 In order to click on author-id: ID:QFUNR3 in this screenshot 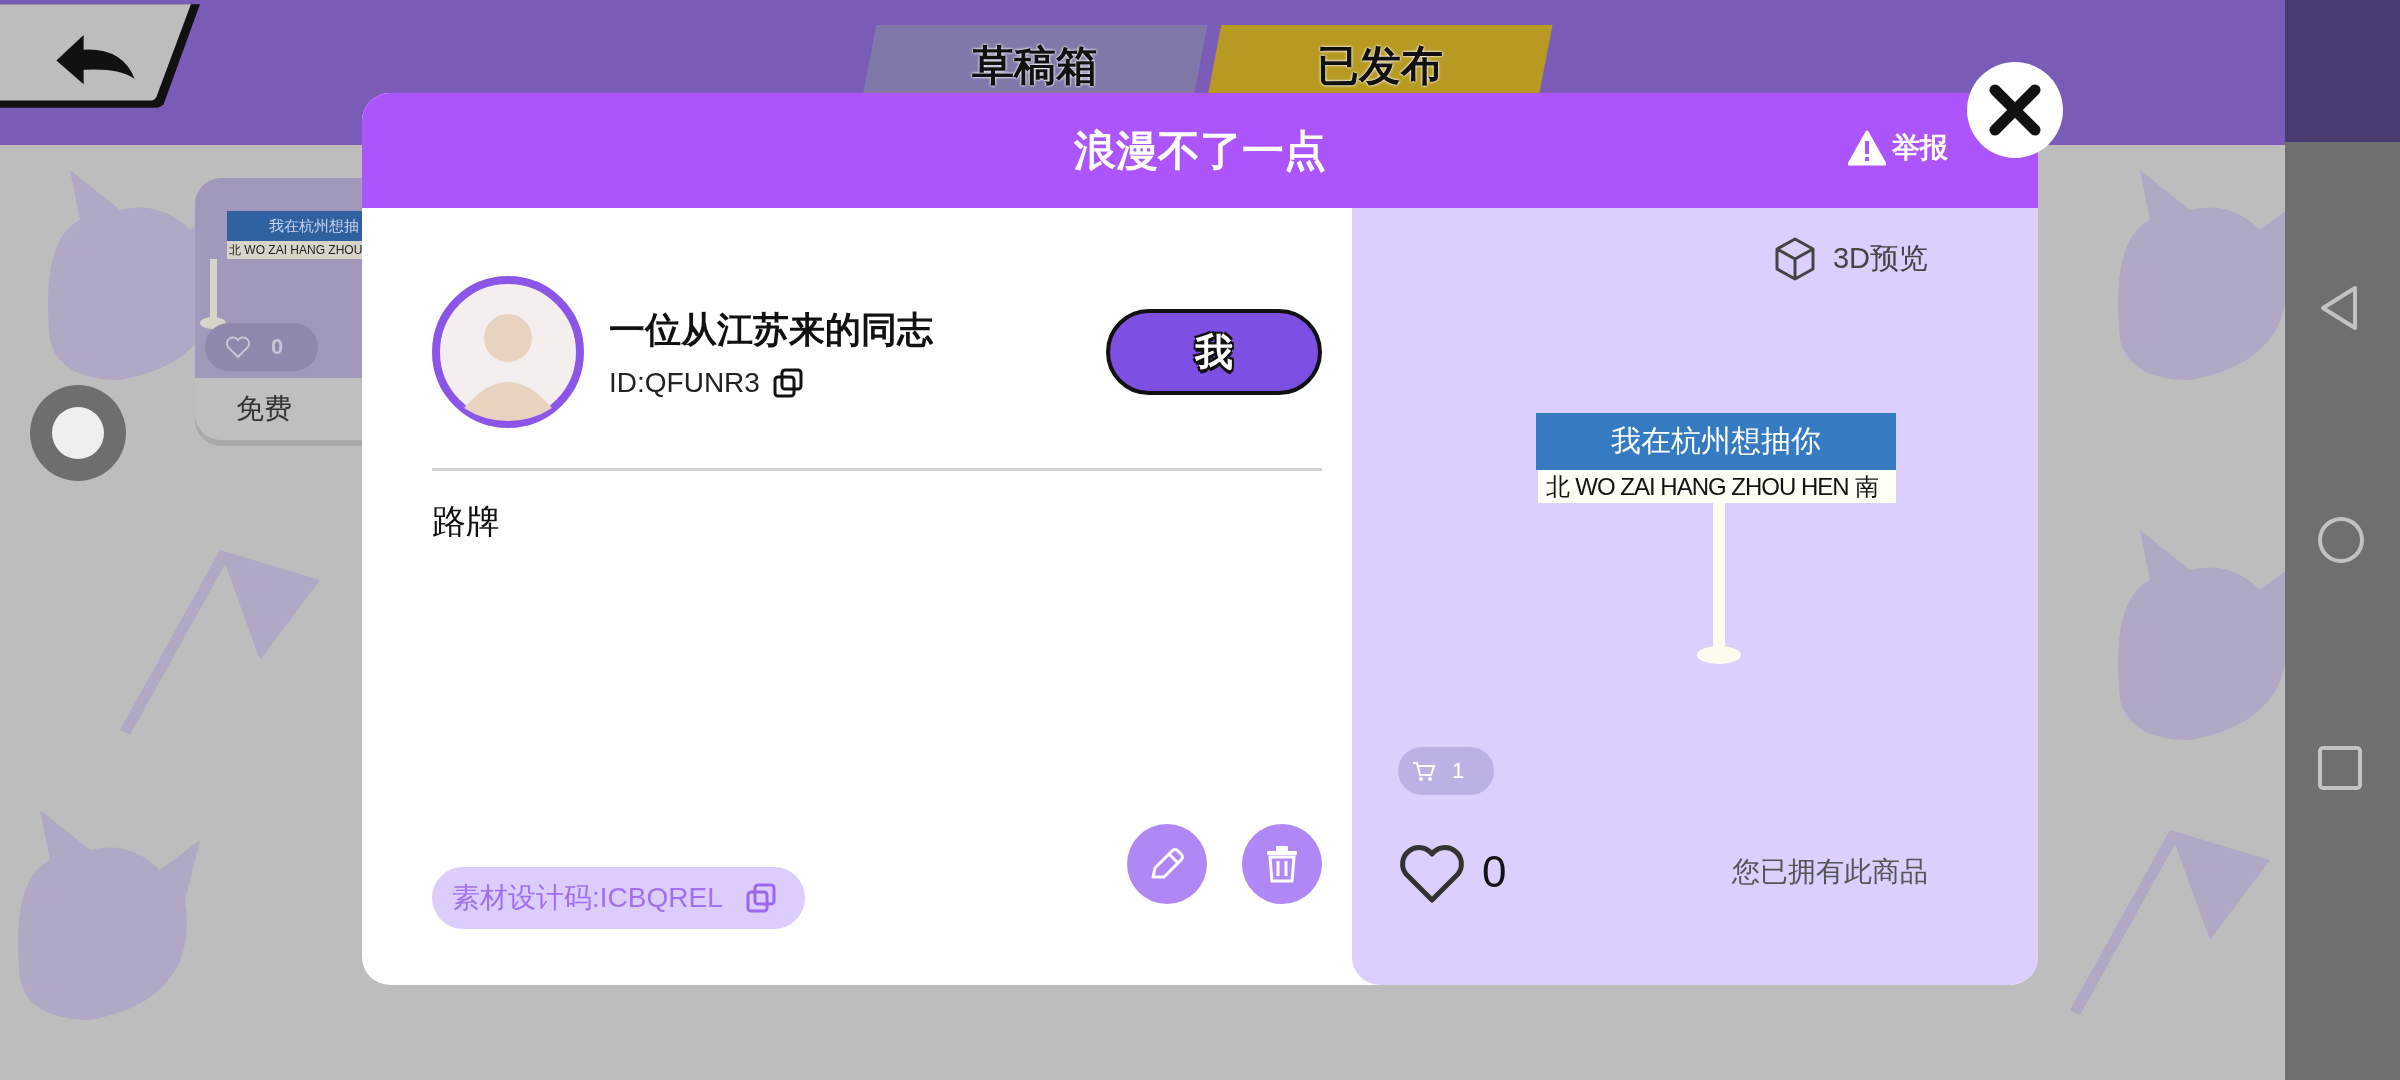, I will do `click(684, 382)`.